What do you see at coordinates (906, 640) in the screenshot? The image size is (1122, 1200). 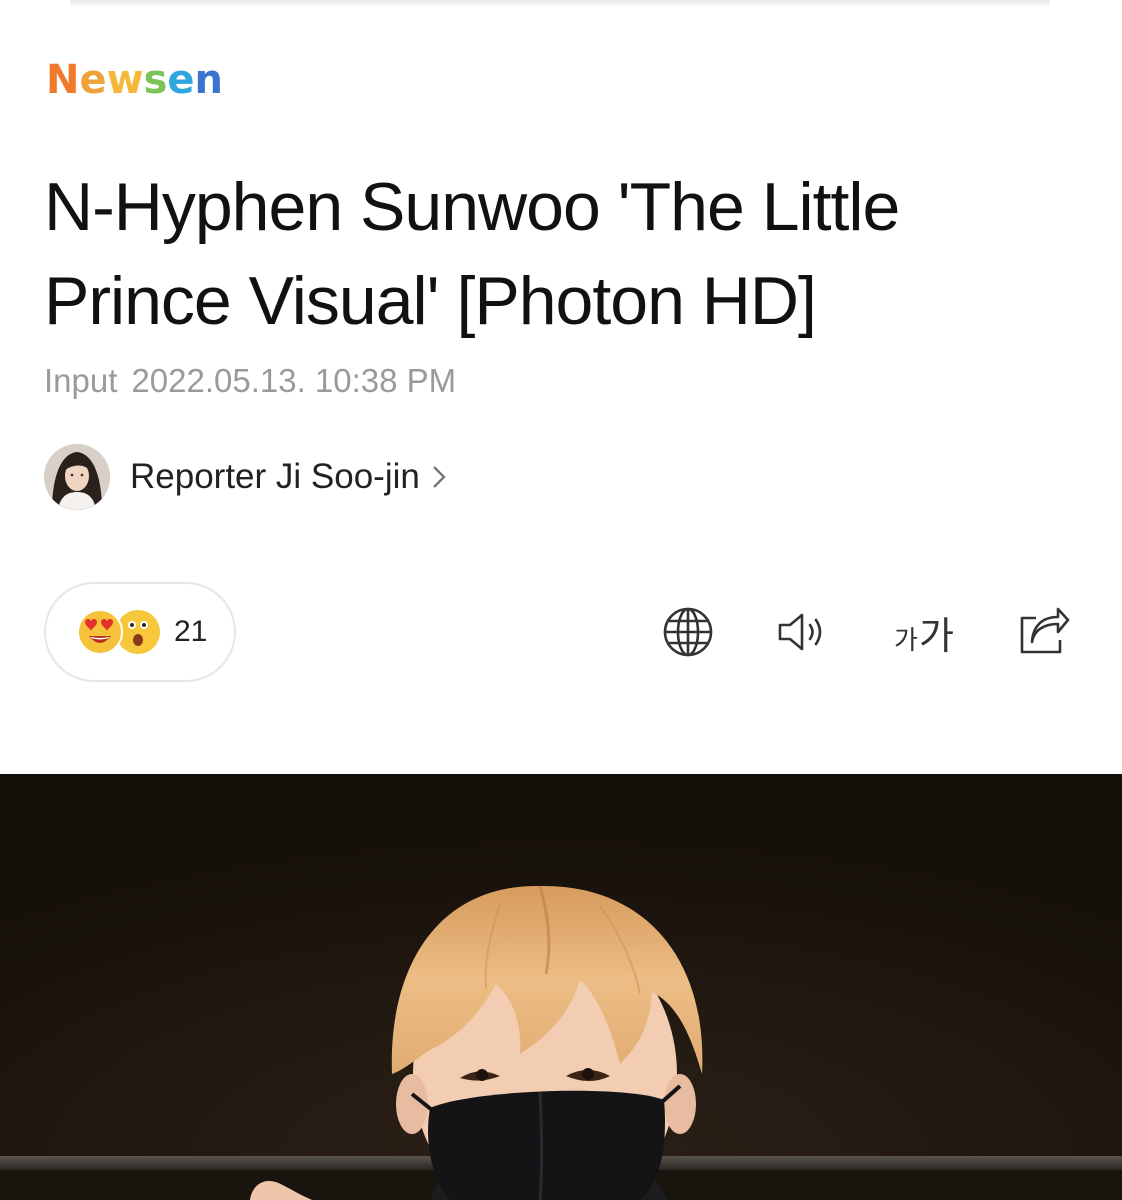 I see `font-small-glyph: 가` at bounding box center [906, 640].